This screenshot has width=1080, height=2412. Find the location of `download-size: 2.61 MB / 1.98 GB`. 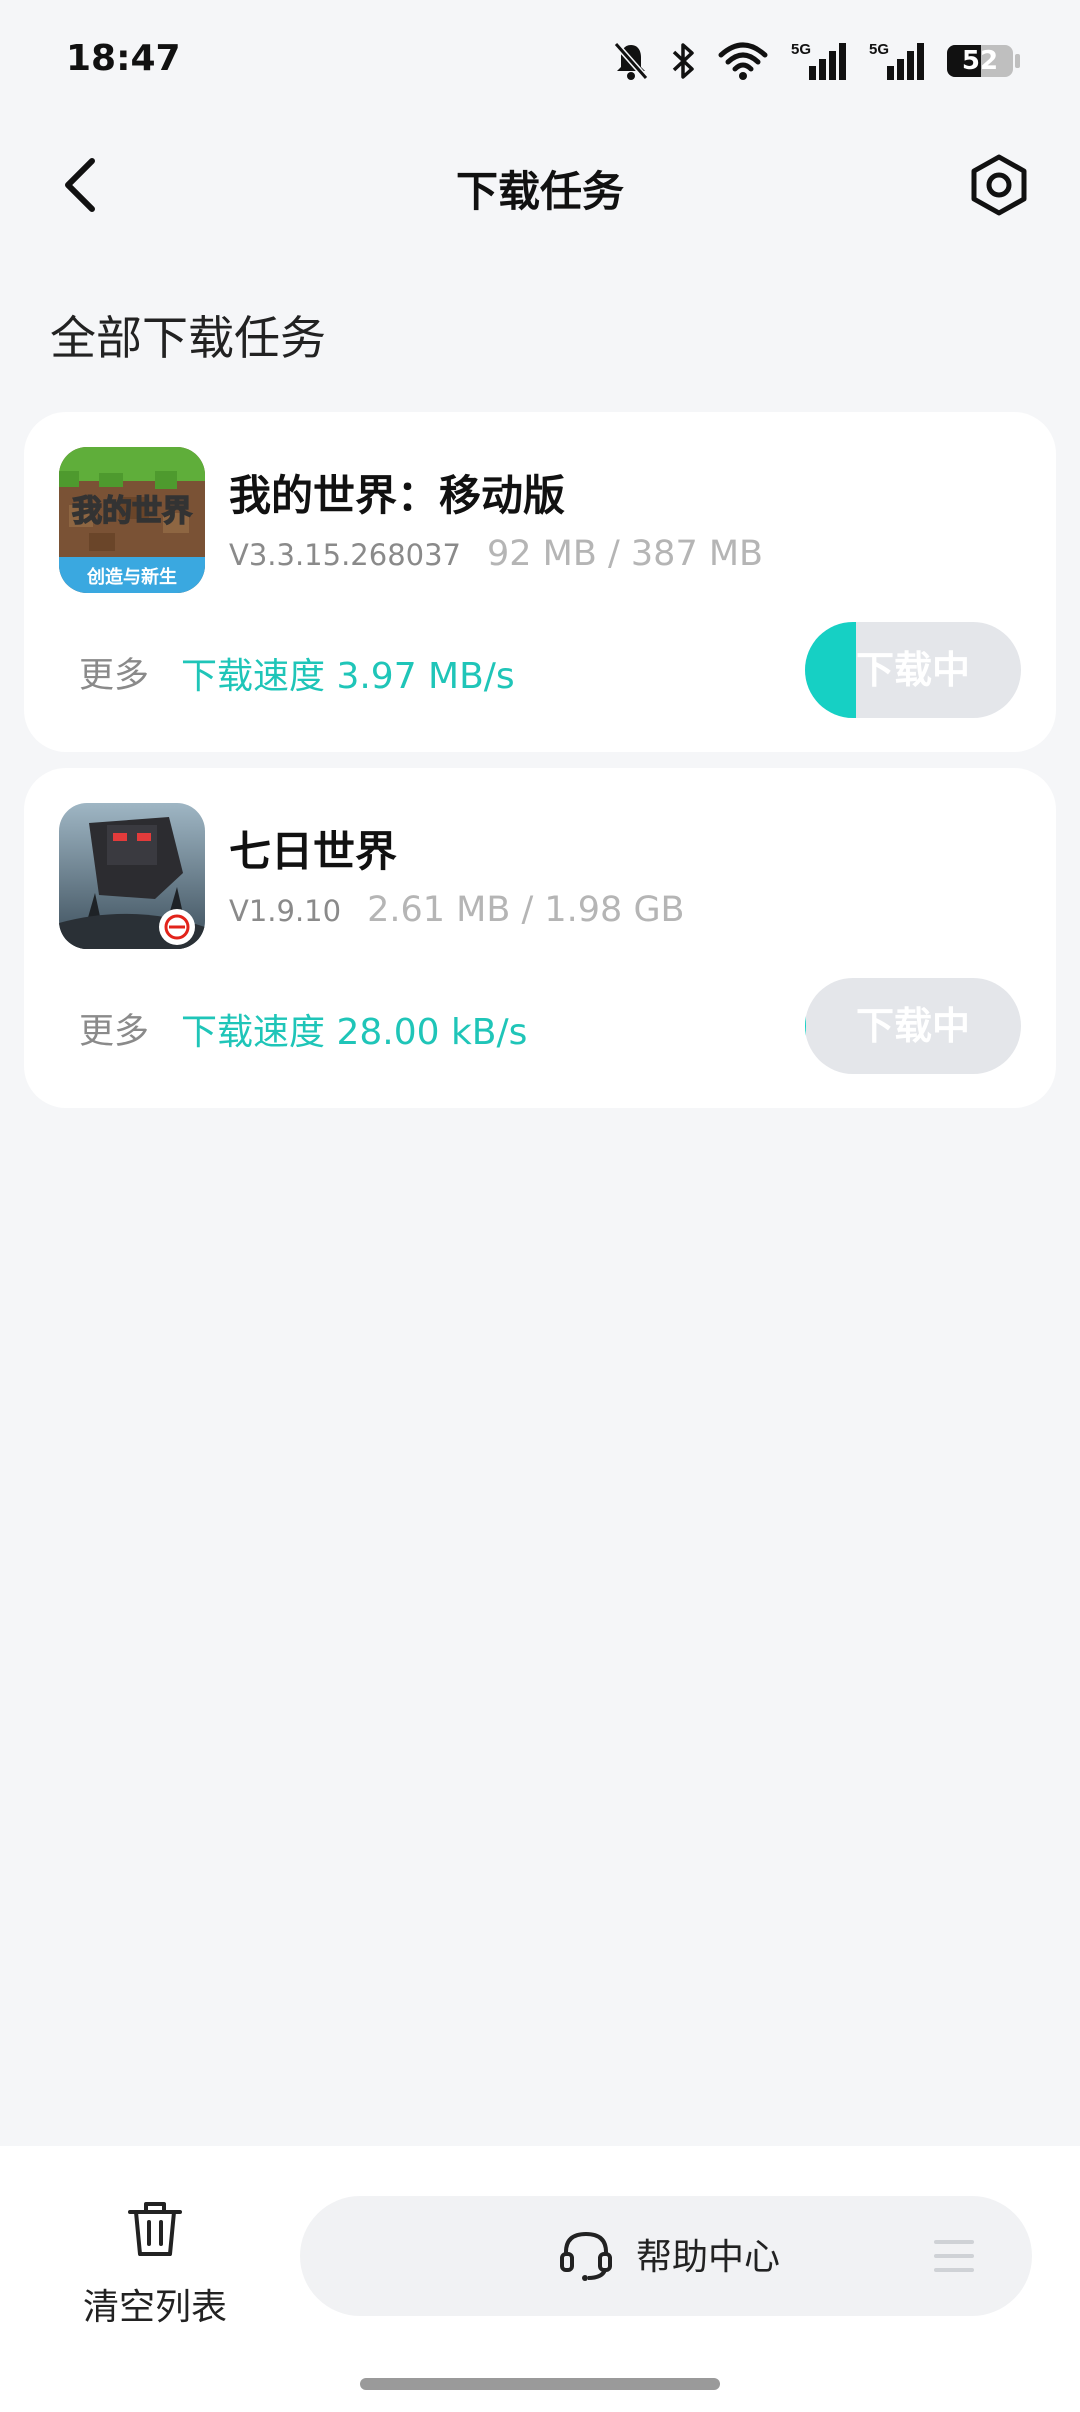

download-size: 2.61 MB / 1.98 GB is located at coordinates (526, 910).